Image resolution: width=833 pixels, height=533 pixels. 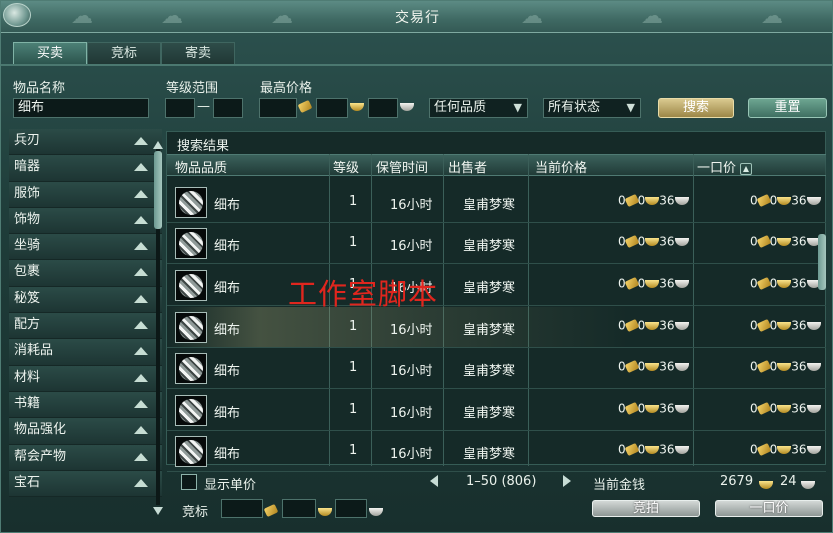 I want to click on results-scrollbar, so click(x=822, y=309).